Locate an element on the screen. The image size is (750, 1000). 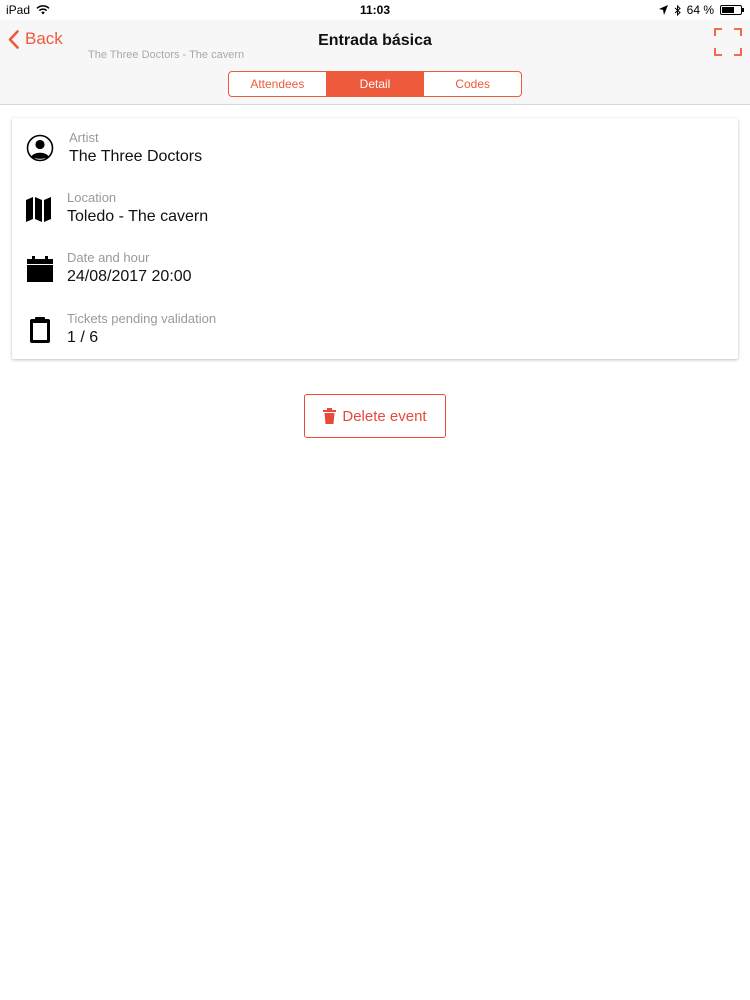
calendar-icon is located at coordinates (40, 269).